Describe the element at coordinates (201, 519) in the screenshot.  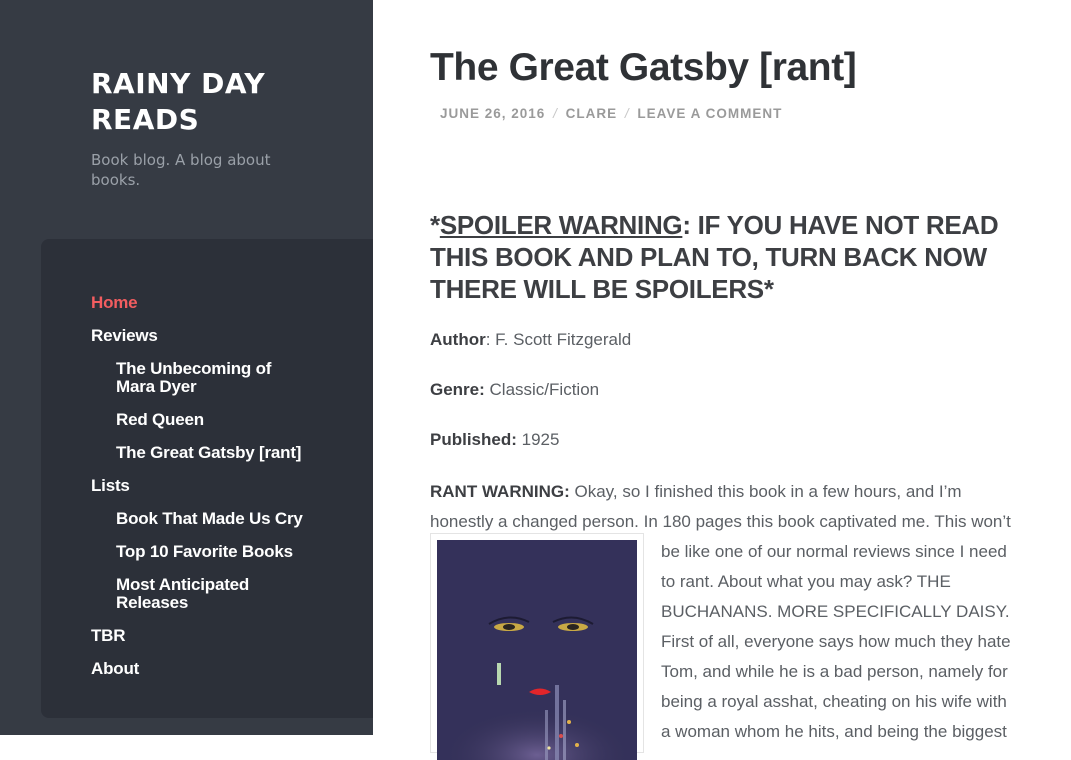
I see `menu-item-book-that-made-us-cry: Book That Made Us Cry` at that location.